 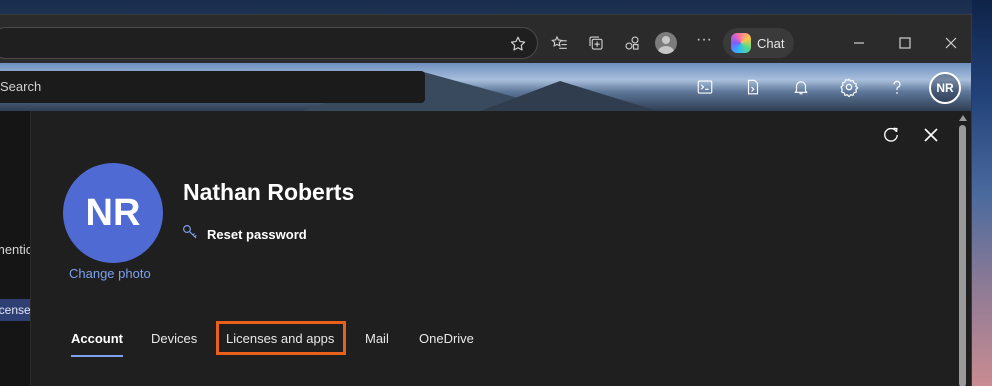 I want to click on bell-icon, so click(x=801, y=87).